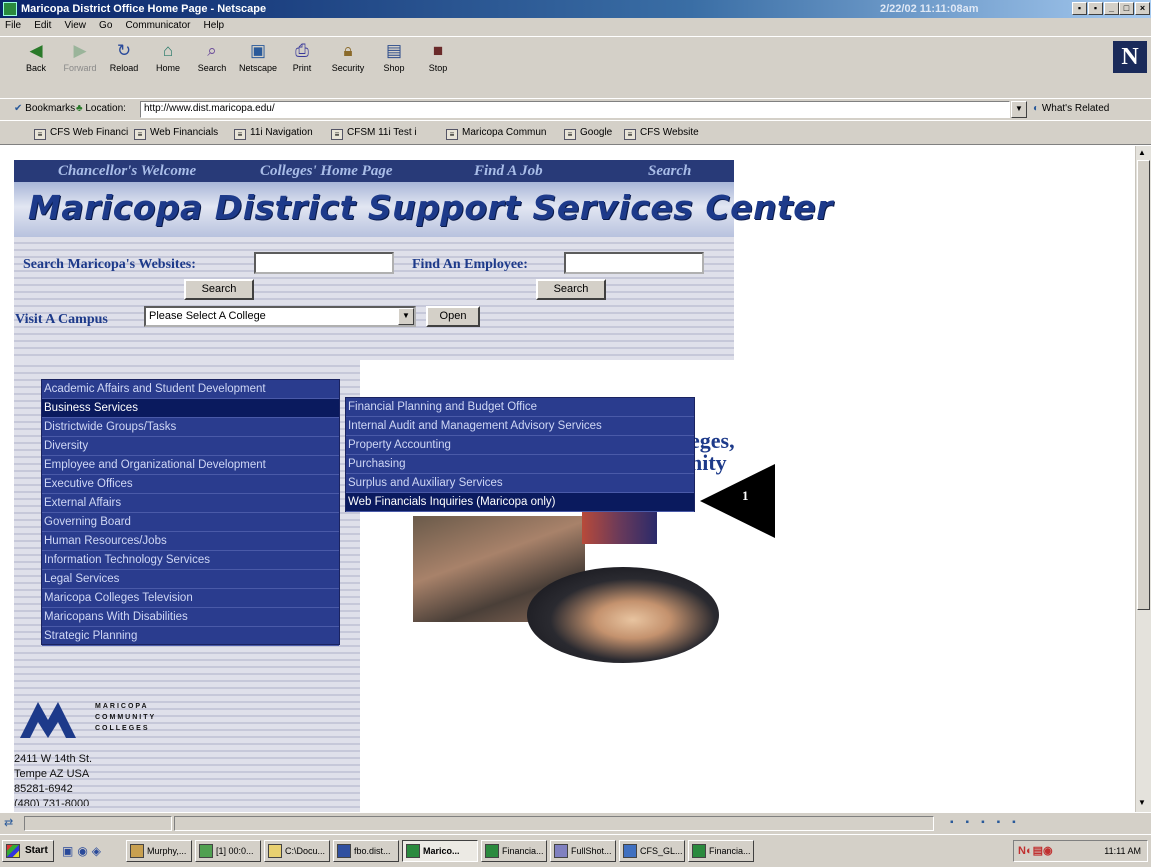  I want to click on quick-launch-icons: ▣◉◈, so click(83, 851).